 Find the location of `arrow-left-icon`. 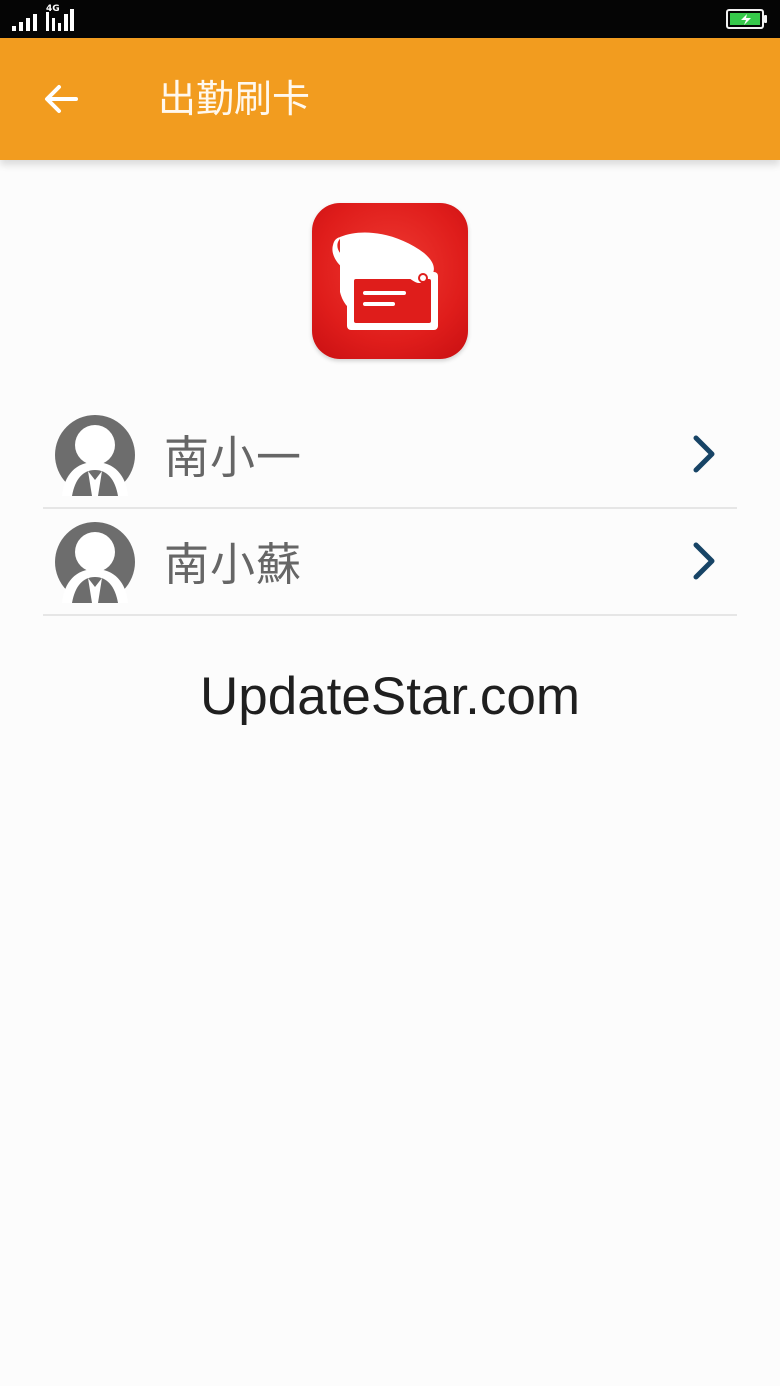

arrow-left-icon is located at coordinates (61, 99).